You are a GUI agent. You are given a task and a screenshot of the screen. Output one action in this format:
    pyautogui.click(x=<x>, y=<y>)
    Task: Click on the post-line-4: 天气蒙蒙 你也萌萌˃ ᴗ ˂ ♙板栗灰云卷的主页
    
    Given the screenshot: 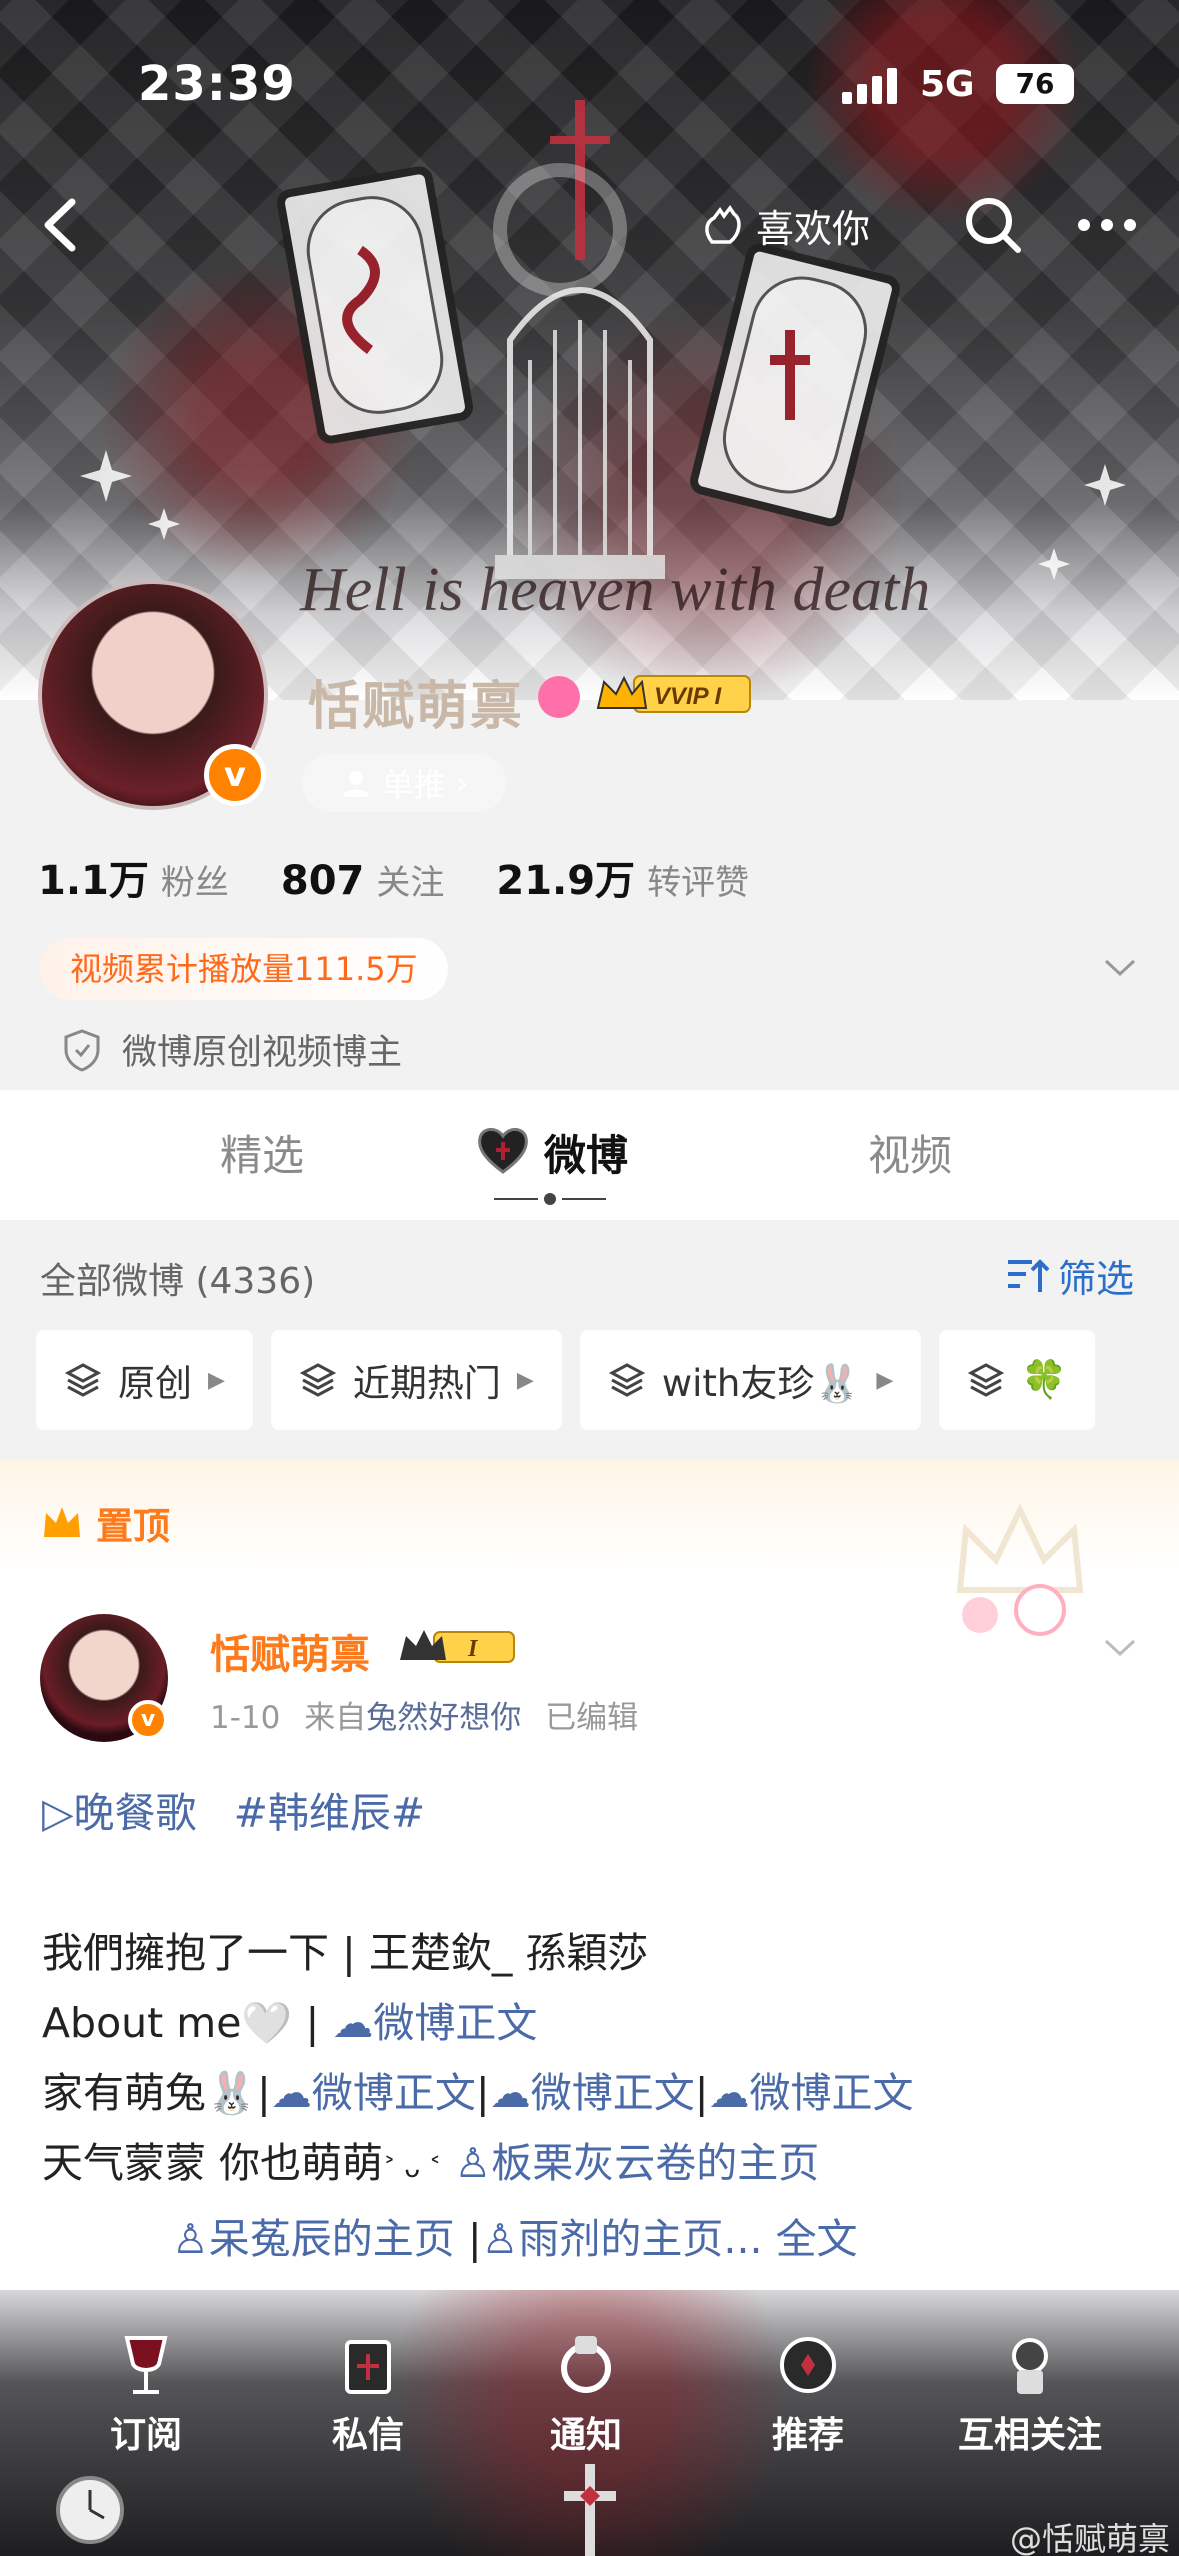 What is the action you would take?
    pyautogui.click(x=592, y=2166)
    